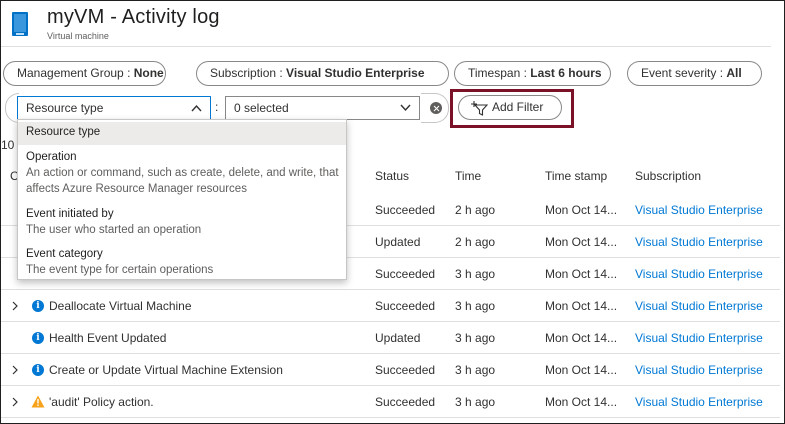 Image resolution: width=785 pixels, height=424 pixels. What do you see at coordinates (392, 176) in the screenshot?
I see `column-header-status: Status` at bounding box center [392, 176].